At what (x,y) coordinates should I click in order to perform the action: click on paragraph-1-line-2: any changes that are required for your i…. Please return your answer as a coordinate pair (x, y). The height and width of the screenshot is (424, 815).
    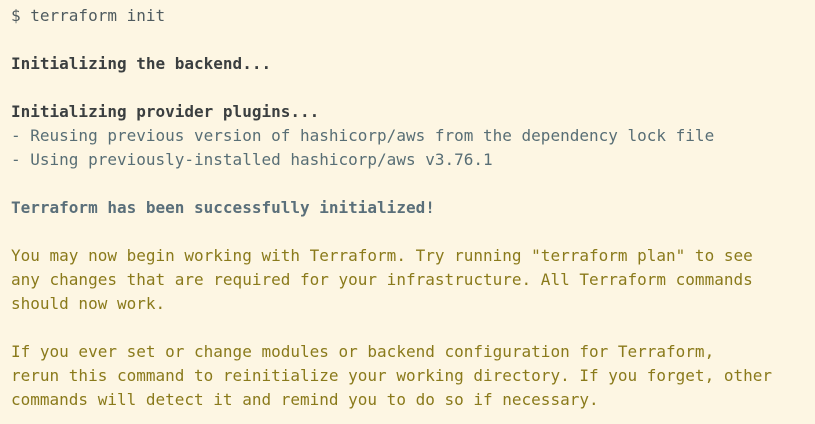
    Looking at the image, I should click on (382, 279).